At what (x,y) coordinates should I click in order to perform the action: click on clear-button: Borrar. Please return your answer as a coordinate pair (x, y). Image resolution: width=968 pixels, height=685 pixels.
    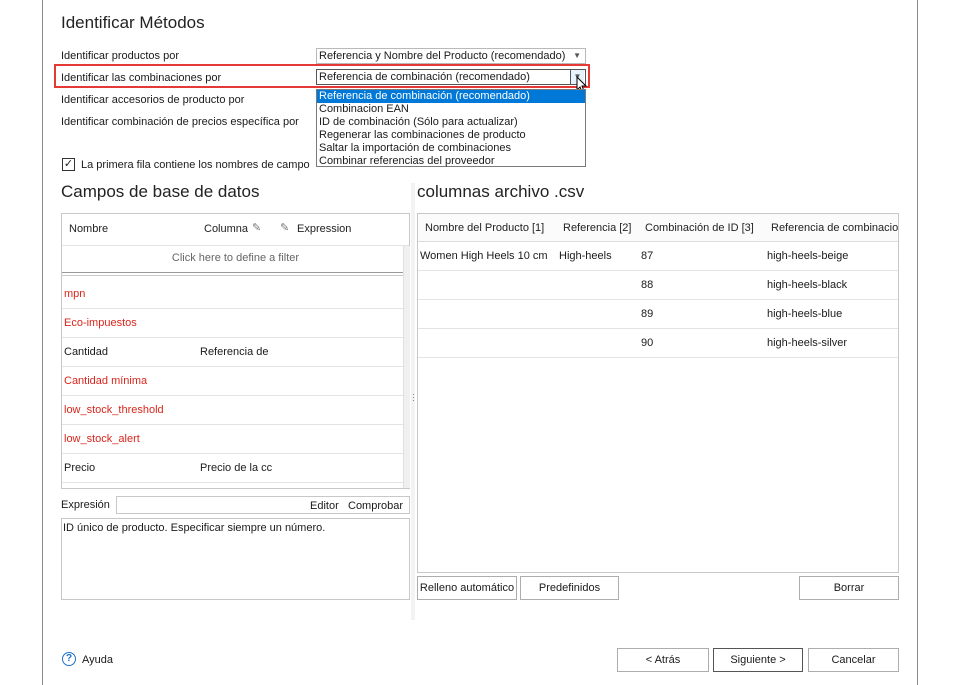
    Looking at the image, I should click on (849, 588).